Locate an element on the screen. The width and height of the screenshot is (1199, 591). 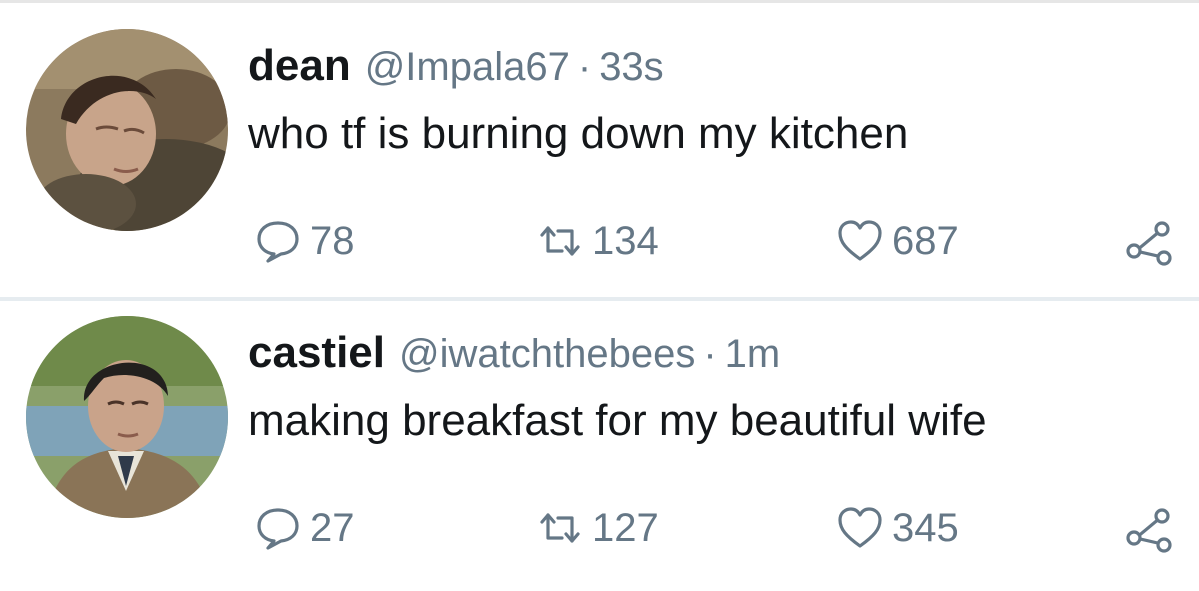
tweet-text: who tf is burning down my kitchen is located at coordinates (578, 133).